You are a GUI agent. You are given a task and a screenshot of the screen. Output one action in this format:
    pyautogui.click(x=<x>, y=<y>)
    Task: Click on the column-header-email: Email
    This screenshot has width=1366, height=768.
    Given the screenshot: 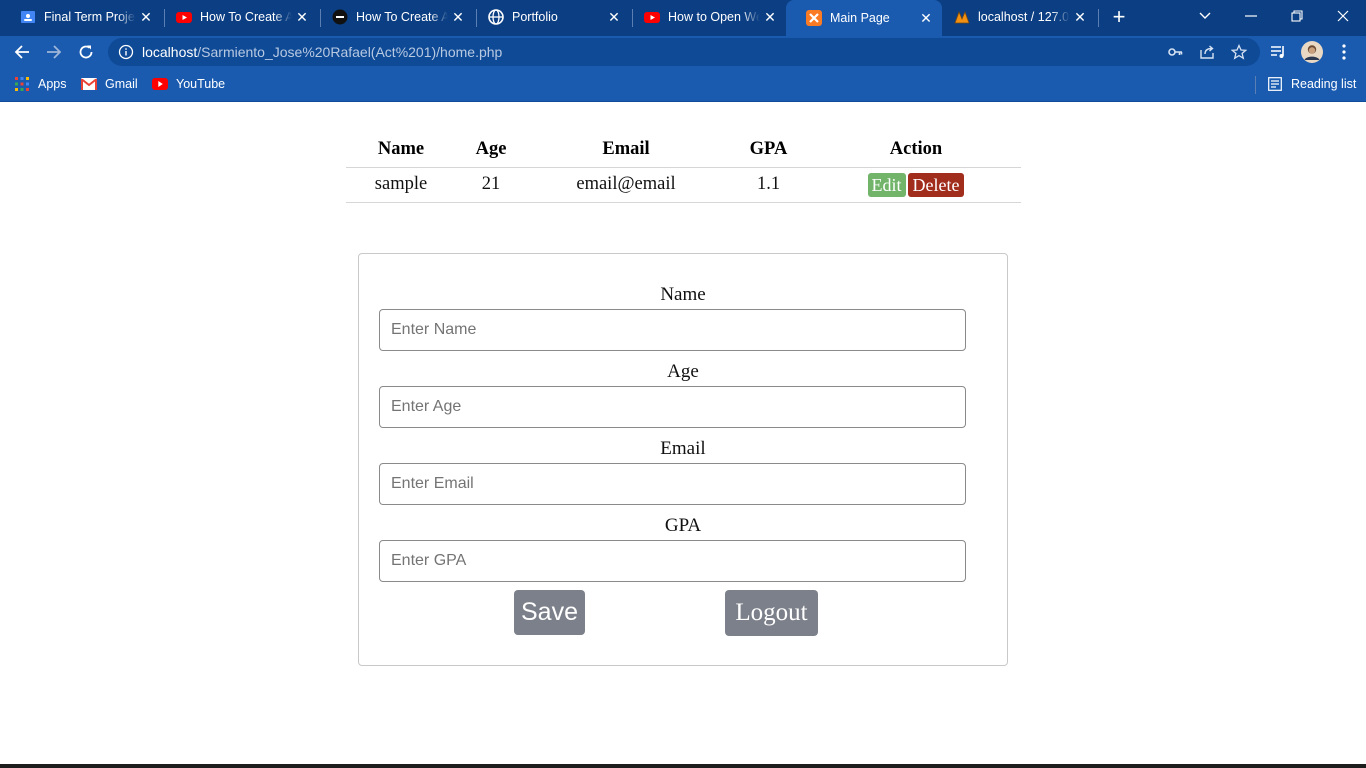 What is the action you would take?
    pyautogui.click(x=626, y=150)
    